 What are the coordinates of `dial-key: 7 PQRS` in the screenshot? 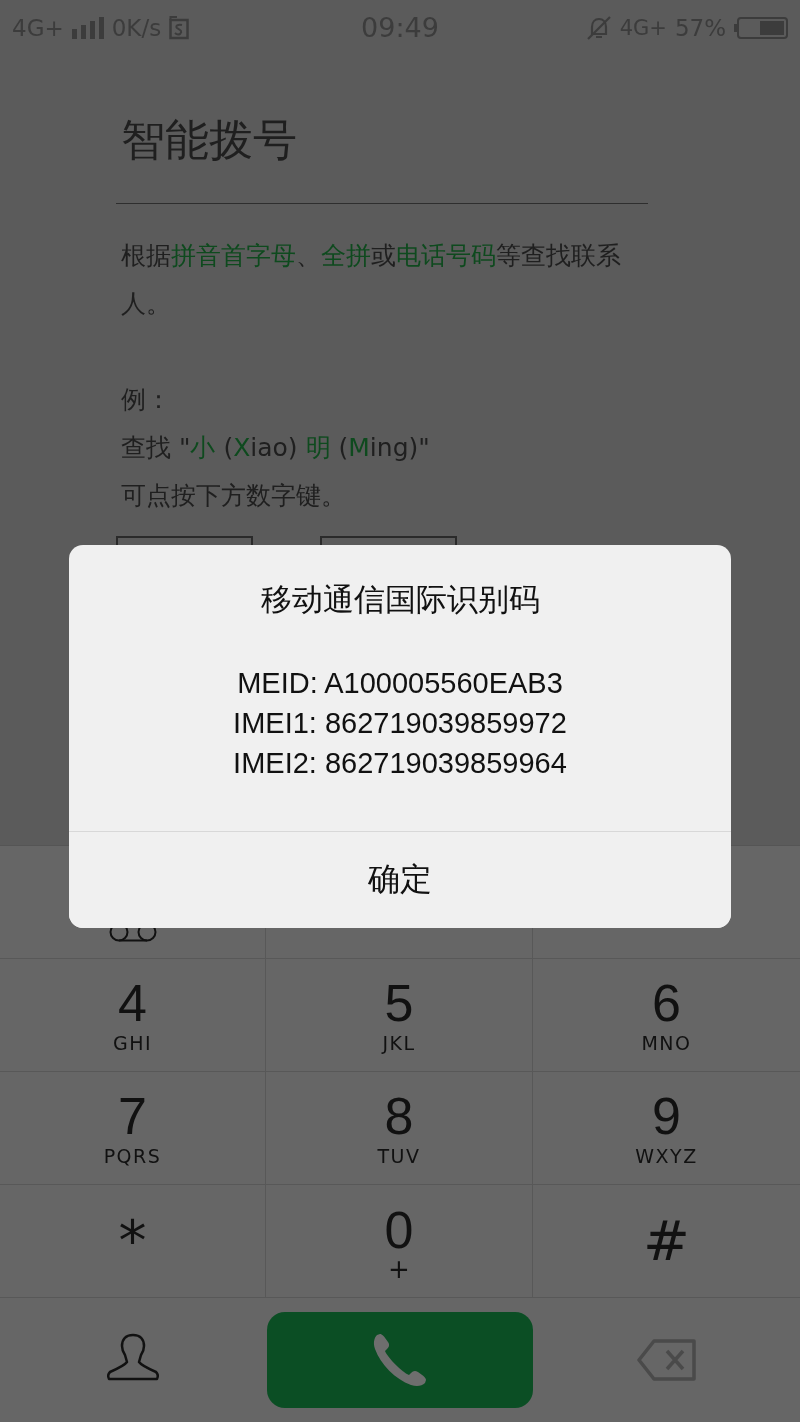 It's located at (133, 1128).